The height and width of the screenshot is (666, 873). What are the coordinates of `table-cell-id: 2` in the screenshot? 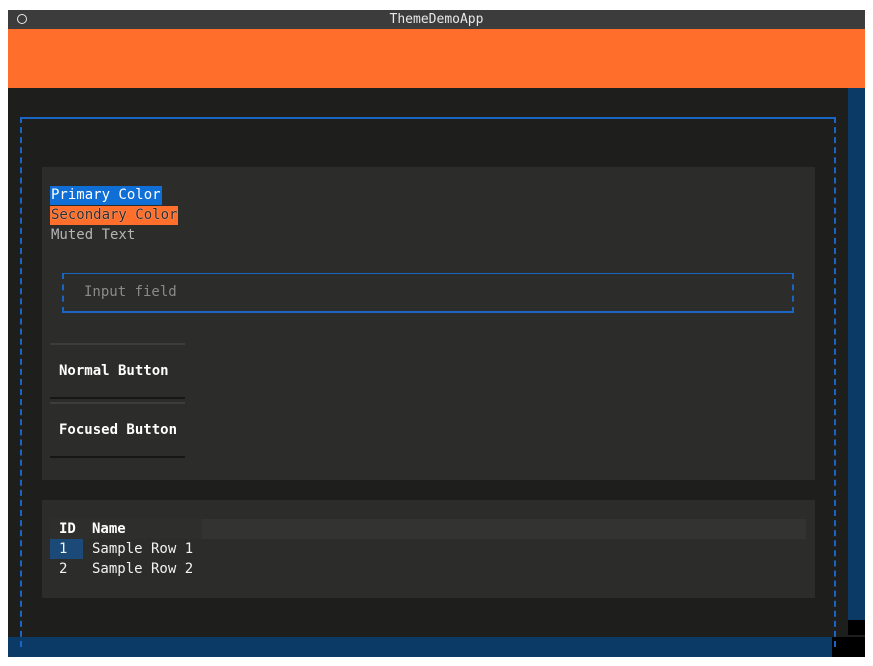 It's located at (63, 569).